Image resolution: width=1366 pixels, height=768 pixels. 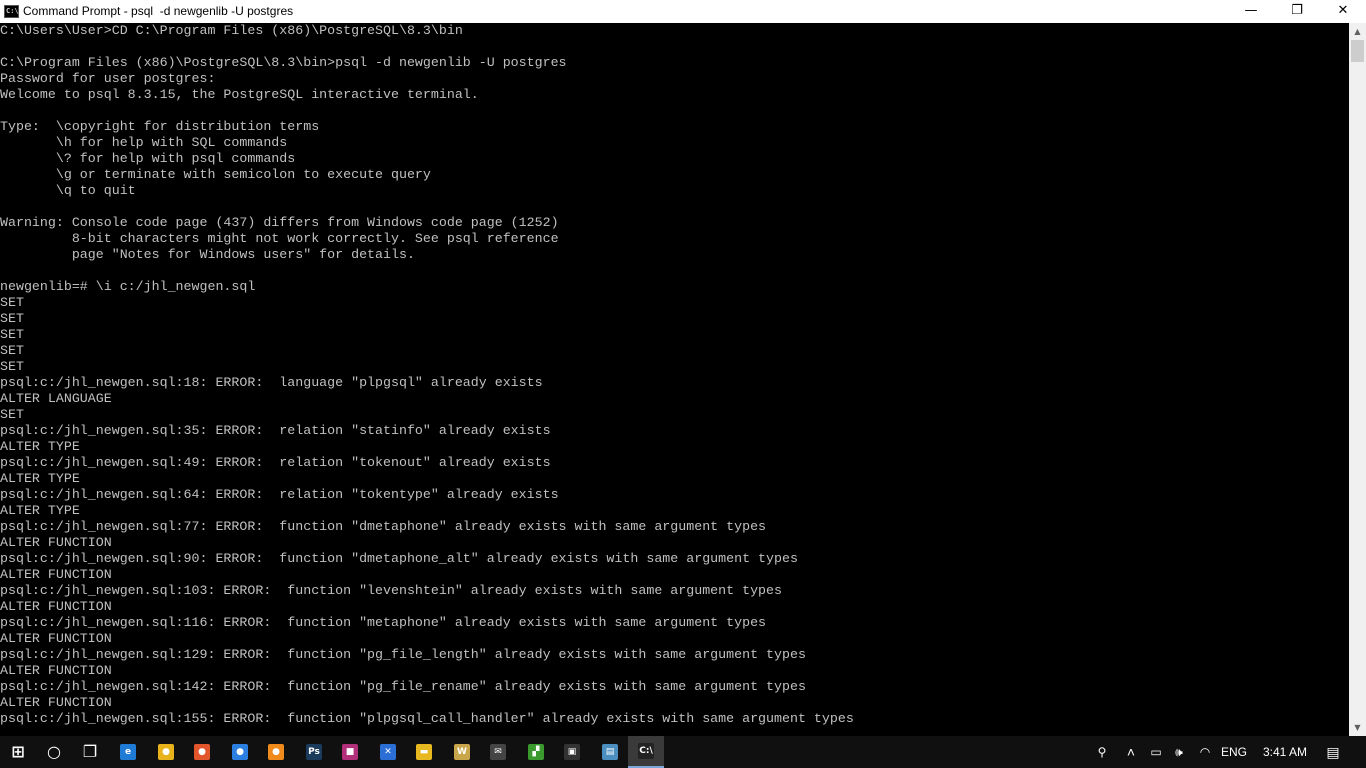 I want to click on sticky-notes-icon: ▣, so click(x=572, y=752).